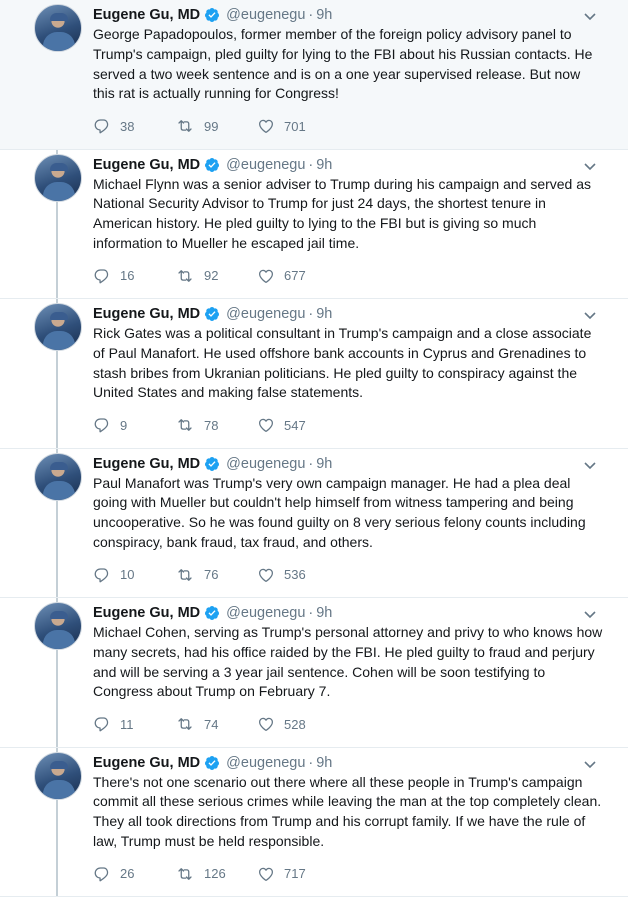  What do you see at coordinates (127, 275) in the screenshot?
I see `reply-count: 16` at bounding box center [127, 275].